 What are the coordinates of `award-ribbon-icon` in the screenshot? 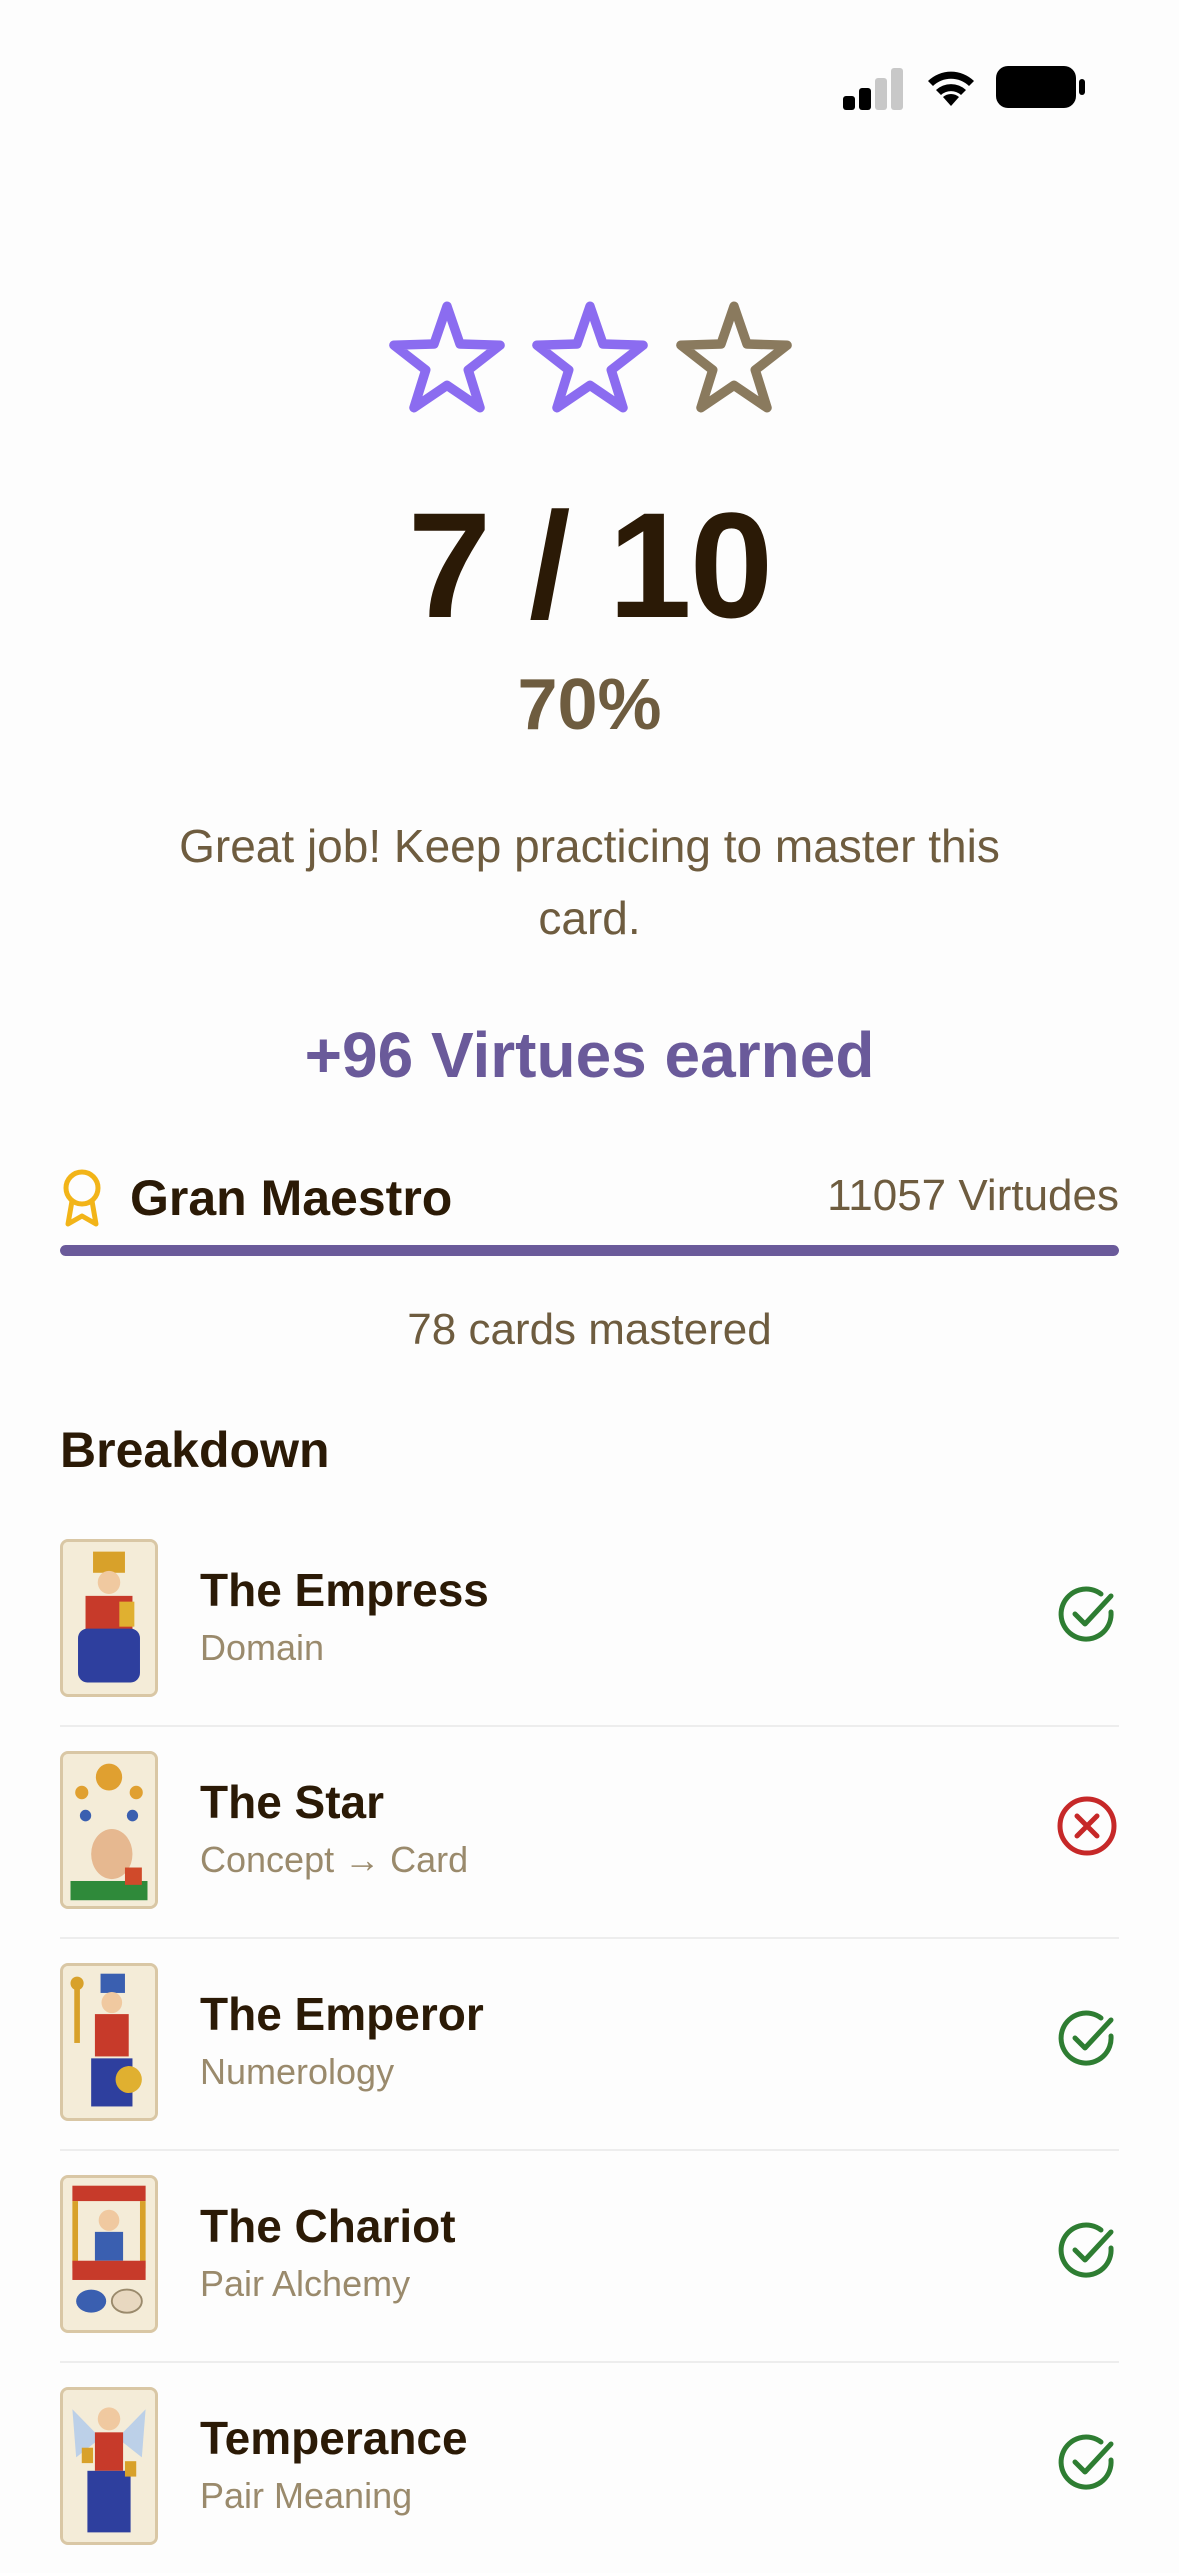 It's located at (82, 1198).